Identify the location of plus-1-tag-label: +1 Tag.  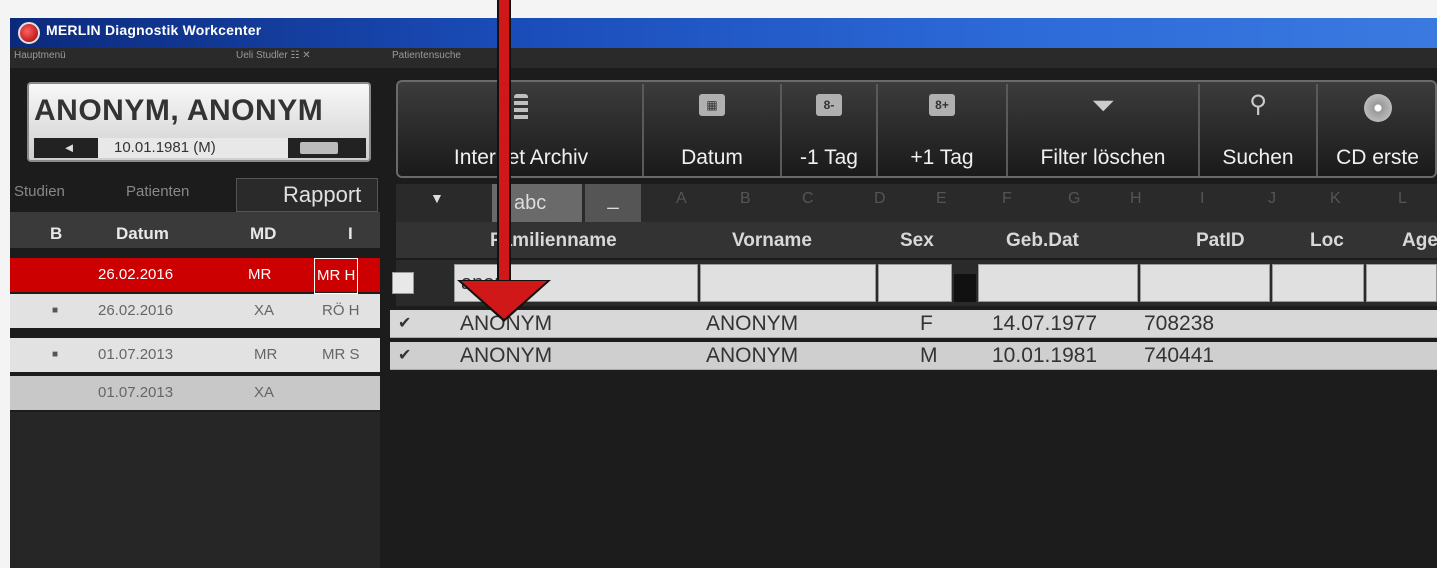
(942, 157).